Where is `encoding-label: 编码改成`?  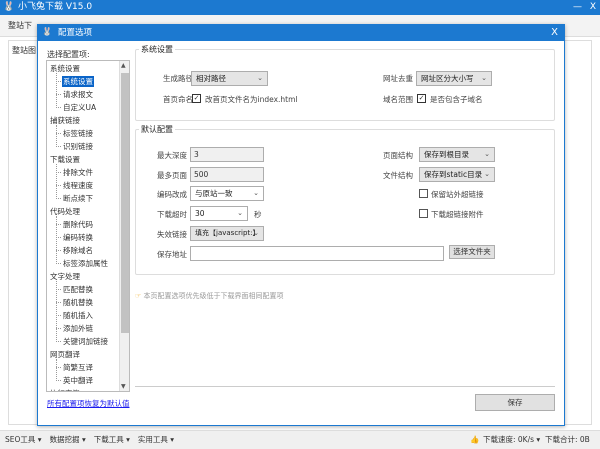
encoding-label: 编码改成 is located at coordinates (172, 194).